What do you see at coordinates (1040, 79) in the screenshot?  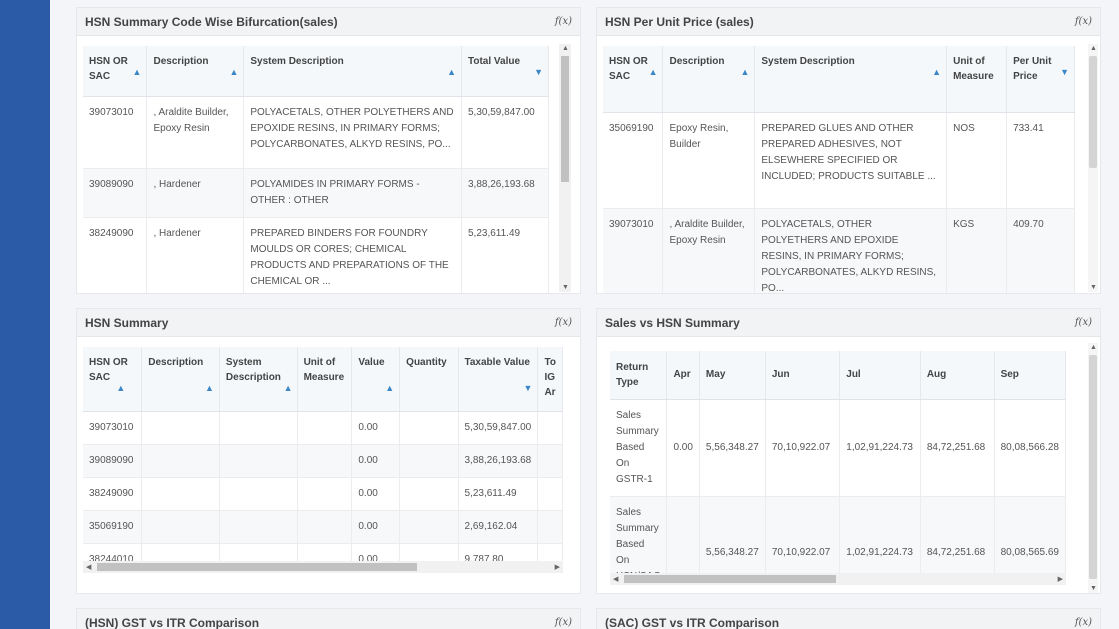 I see `column-header: Per Unit Price ▼` at bounding box center [1040, 79].